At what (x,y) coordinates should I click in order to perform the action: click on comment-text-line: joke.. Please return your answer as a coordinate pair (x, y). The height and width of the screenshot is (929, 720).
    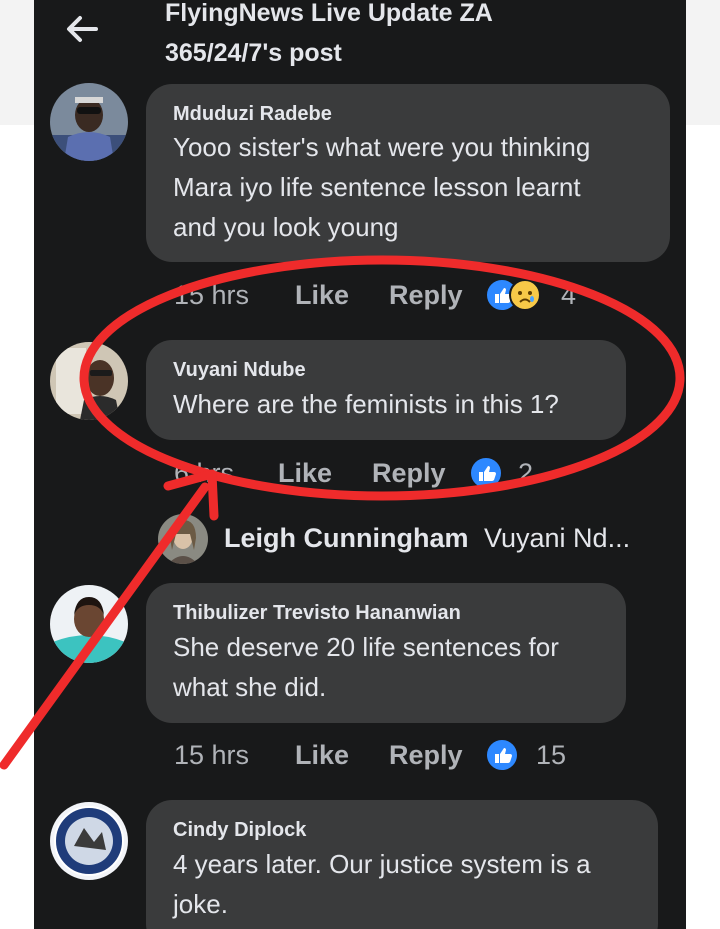
    Looking at the image, I should click on (200, 904).